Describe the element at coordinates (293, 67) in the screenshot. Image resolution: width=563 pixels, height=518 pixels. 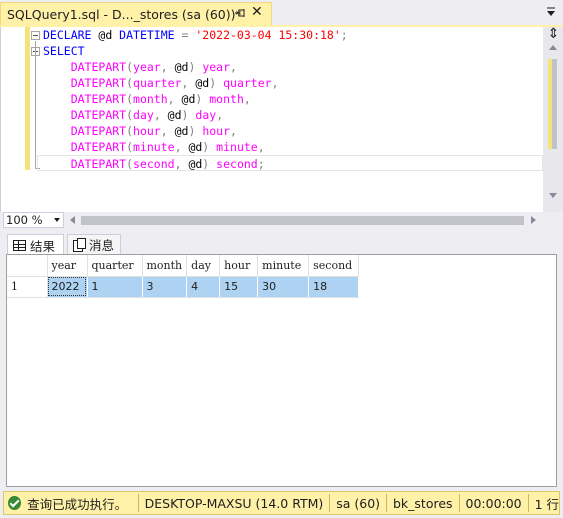
I see `code-line: DATEPART(year, @d) year,` at that location.